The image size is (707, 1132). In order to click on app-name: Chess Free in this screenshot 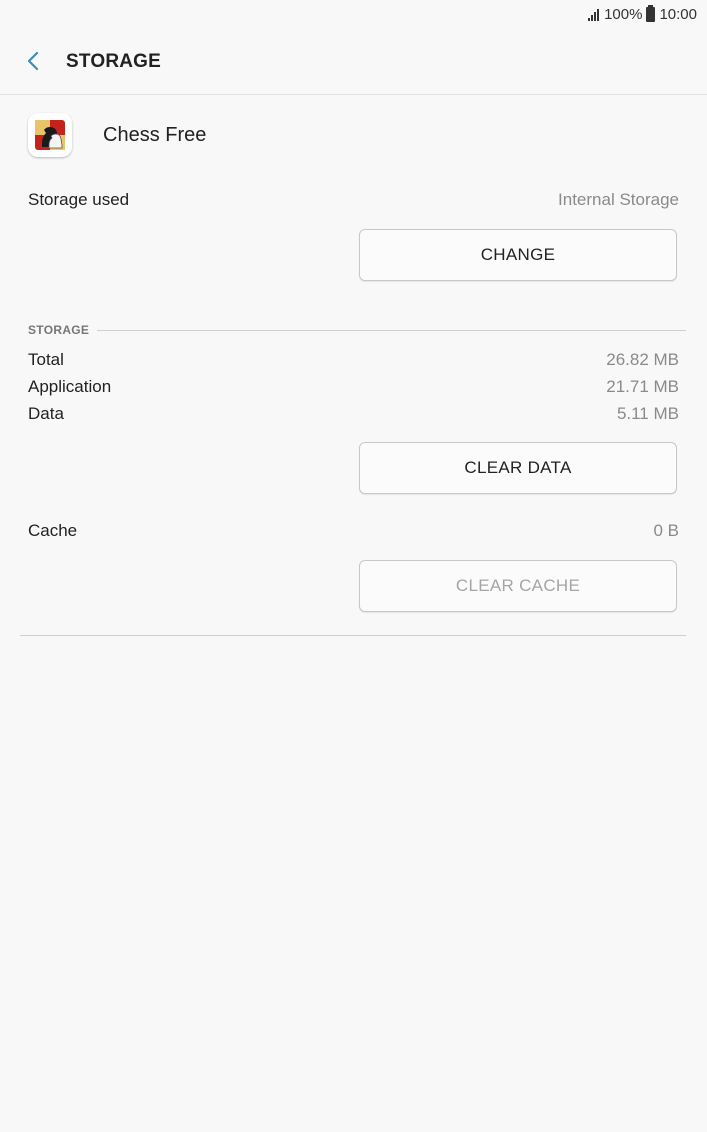, I will do `click(155, 134)`.